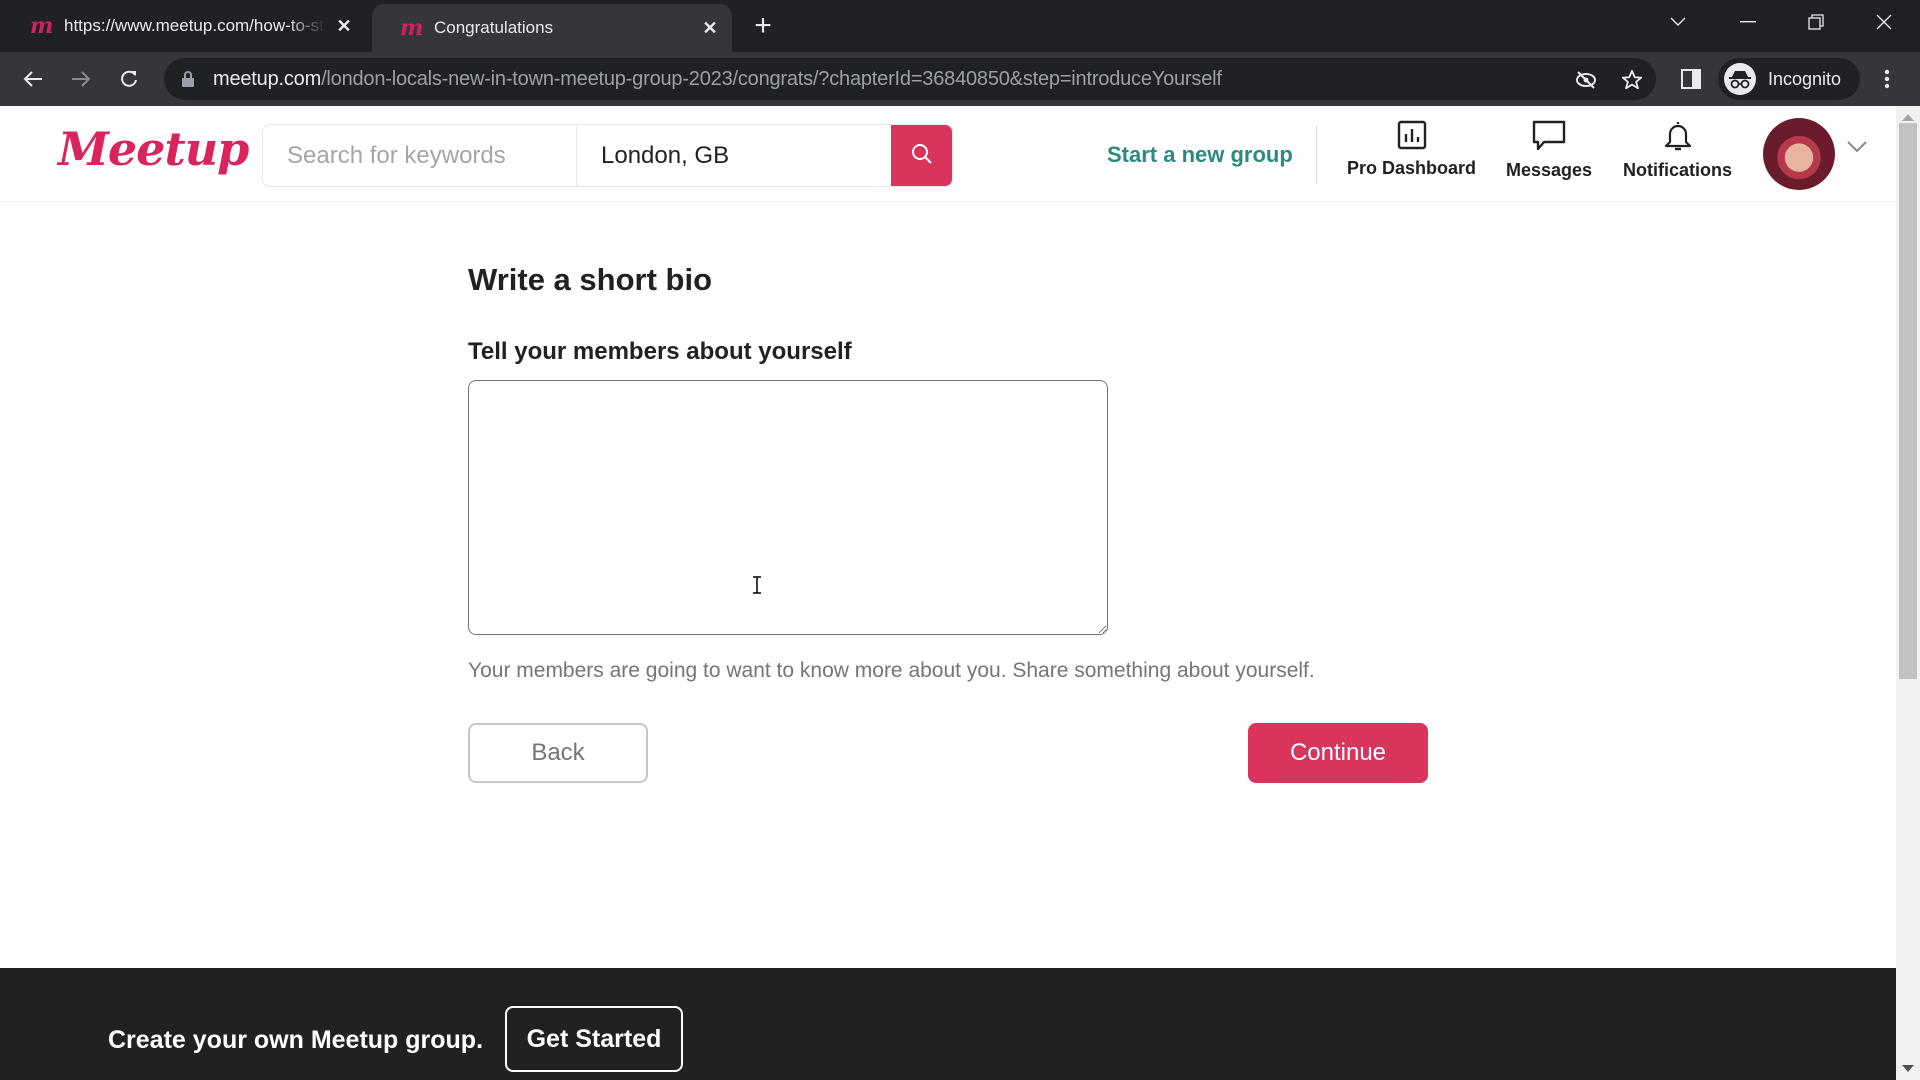 This screenshot has height=1080, width=1920. I want to click on text-cursor-icon, so click(757, 587).